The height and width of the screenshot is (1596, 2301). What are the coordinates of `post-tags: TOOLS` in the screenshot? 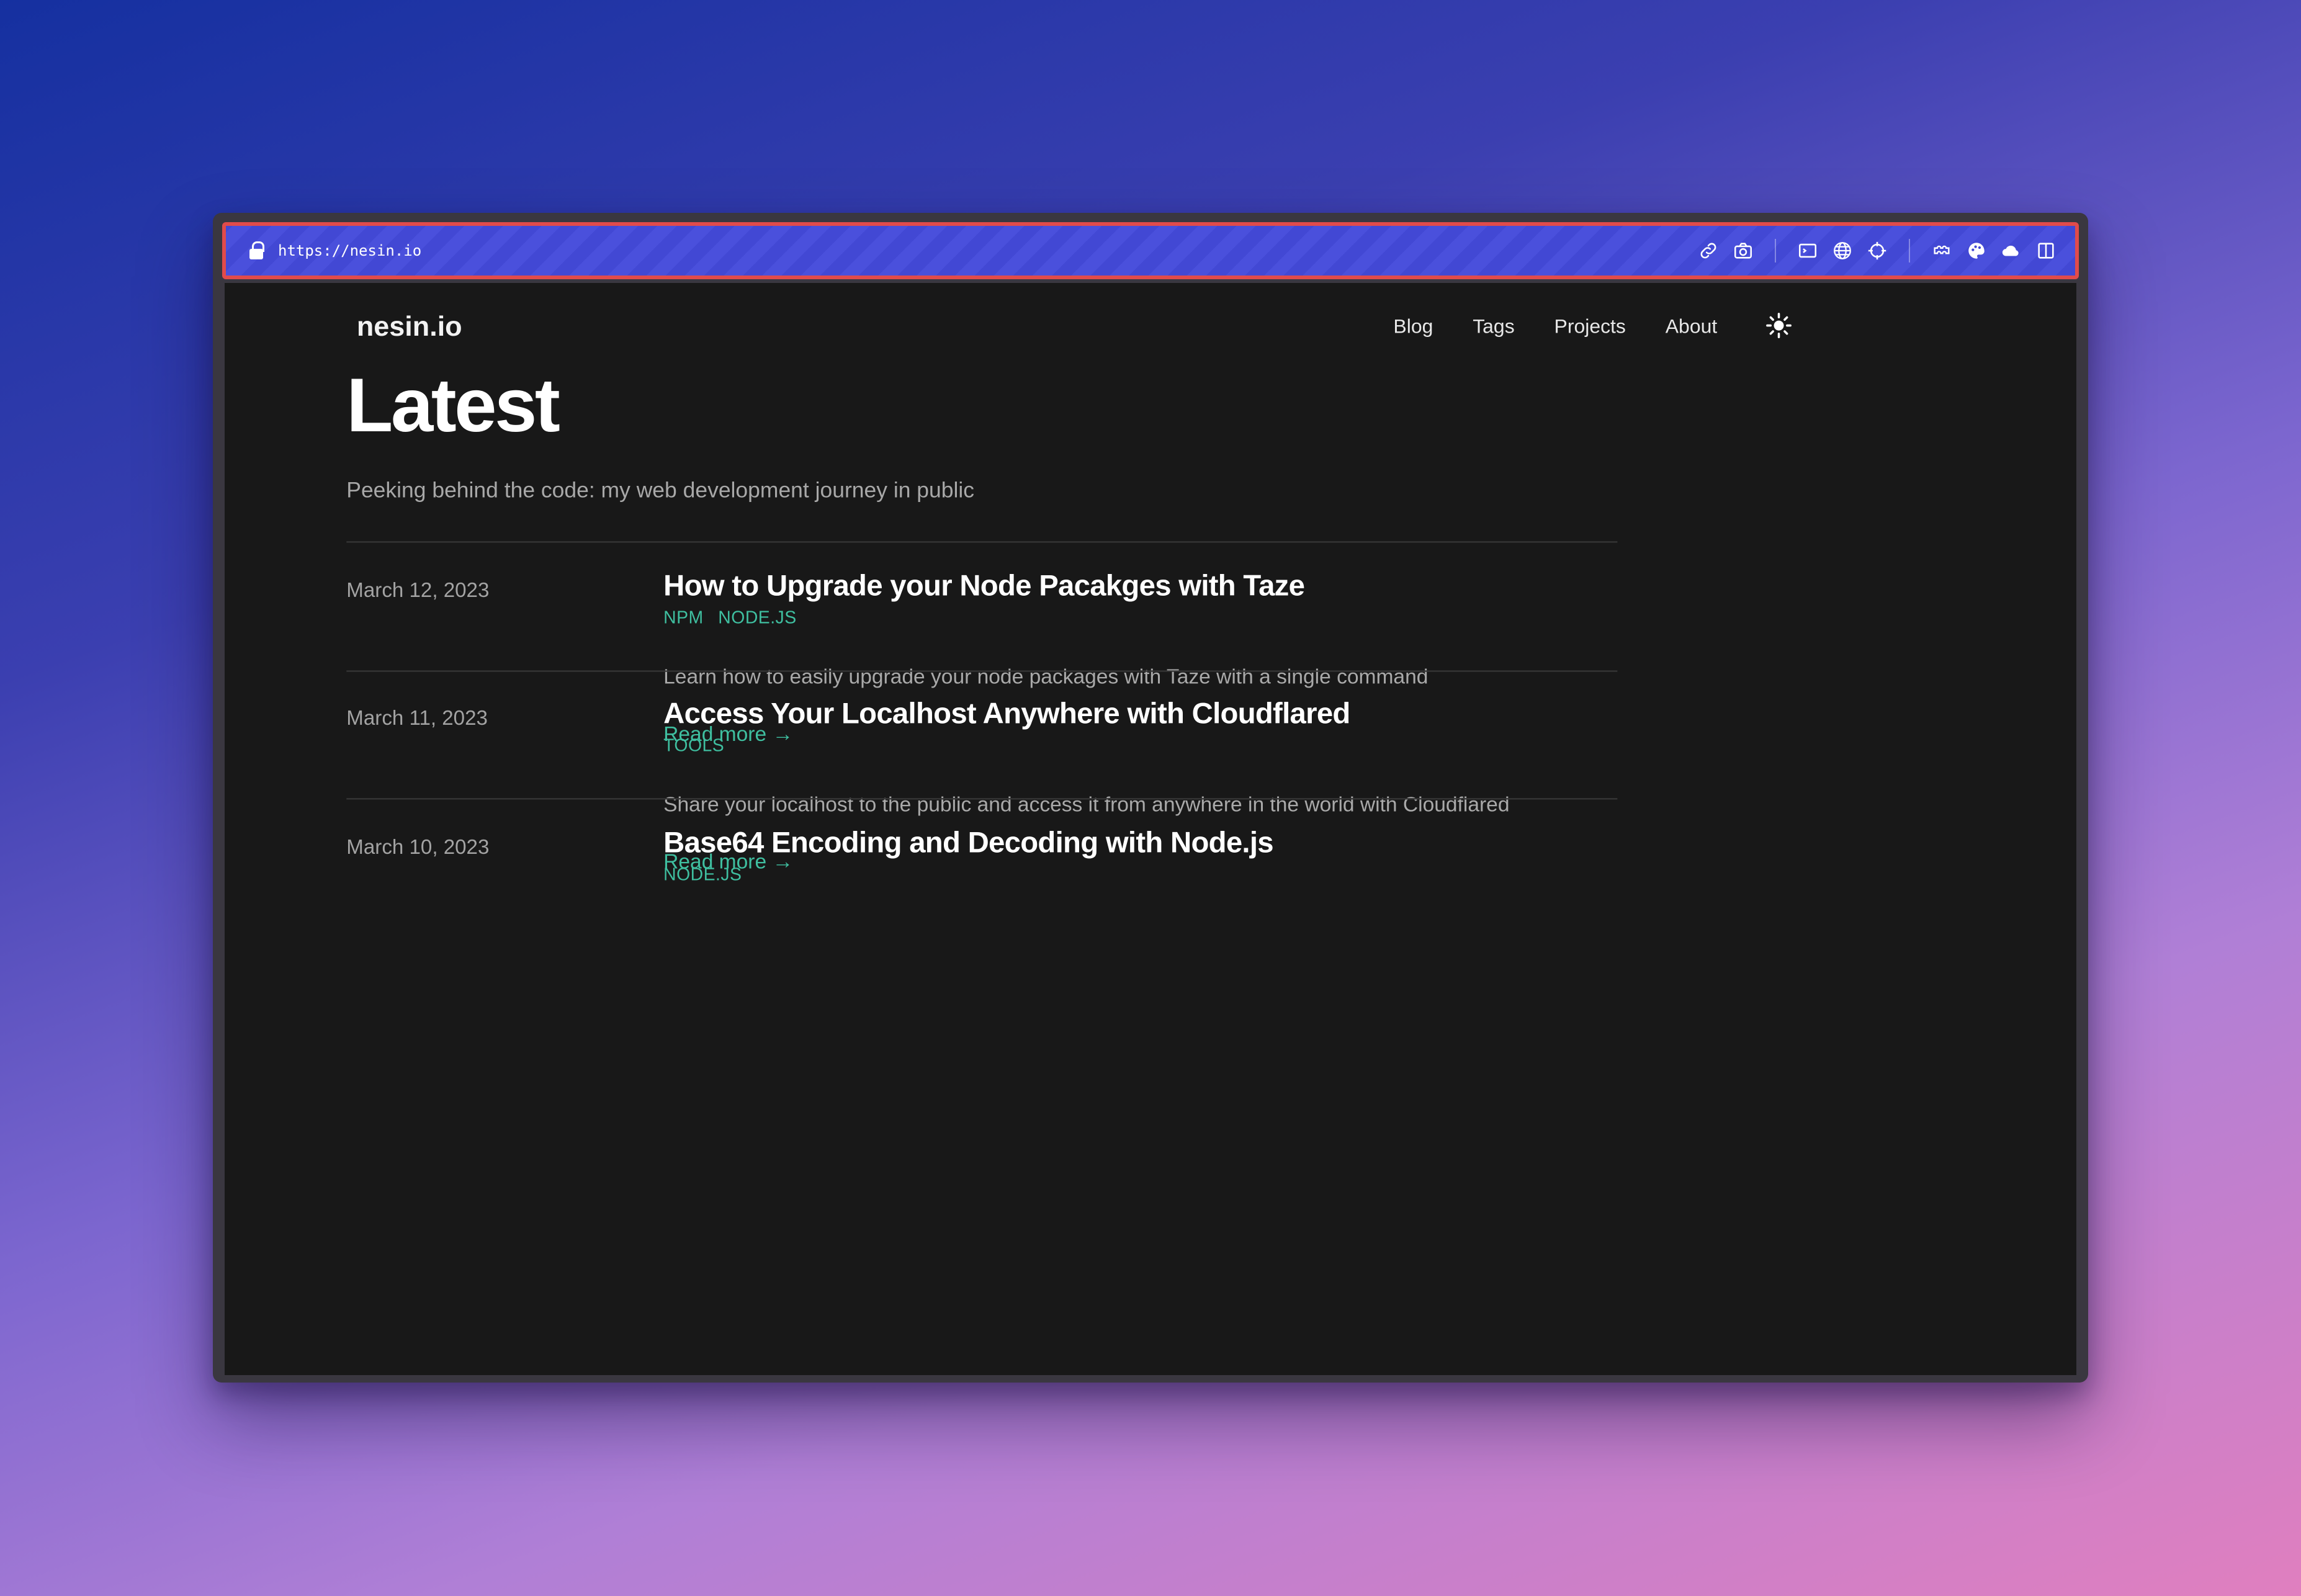 It's located at (693, 745).